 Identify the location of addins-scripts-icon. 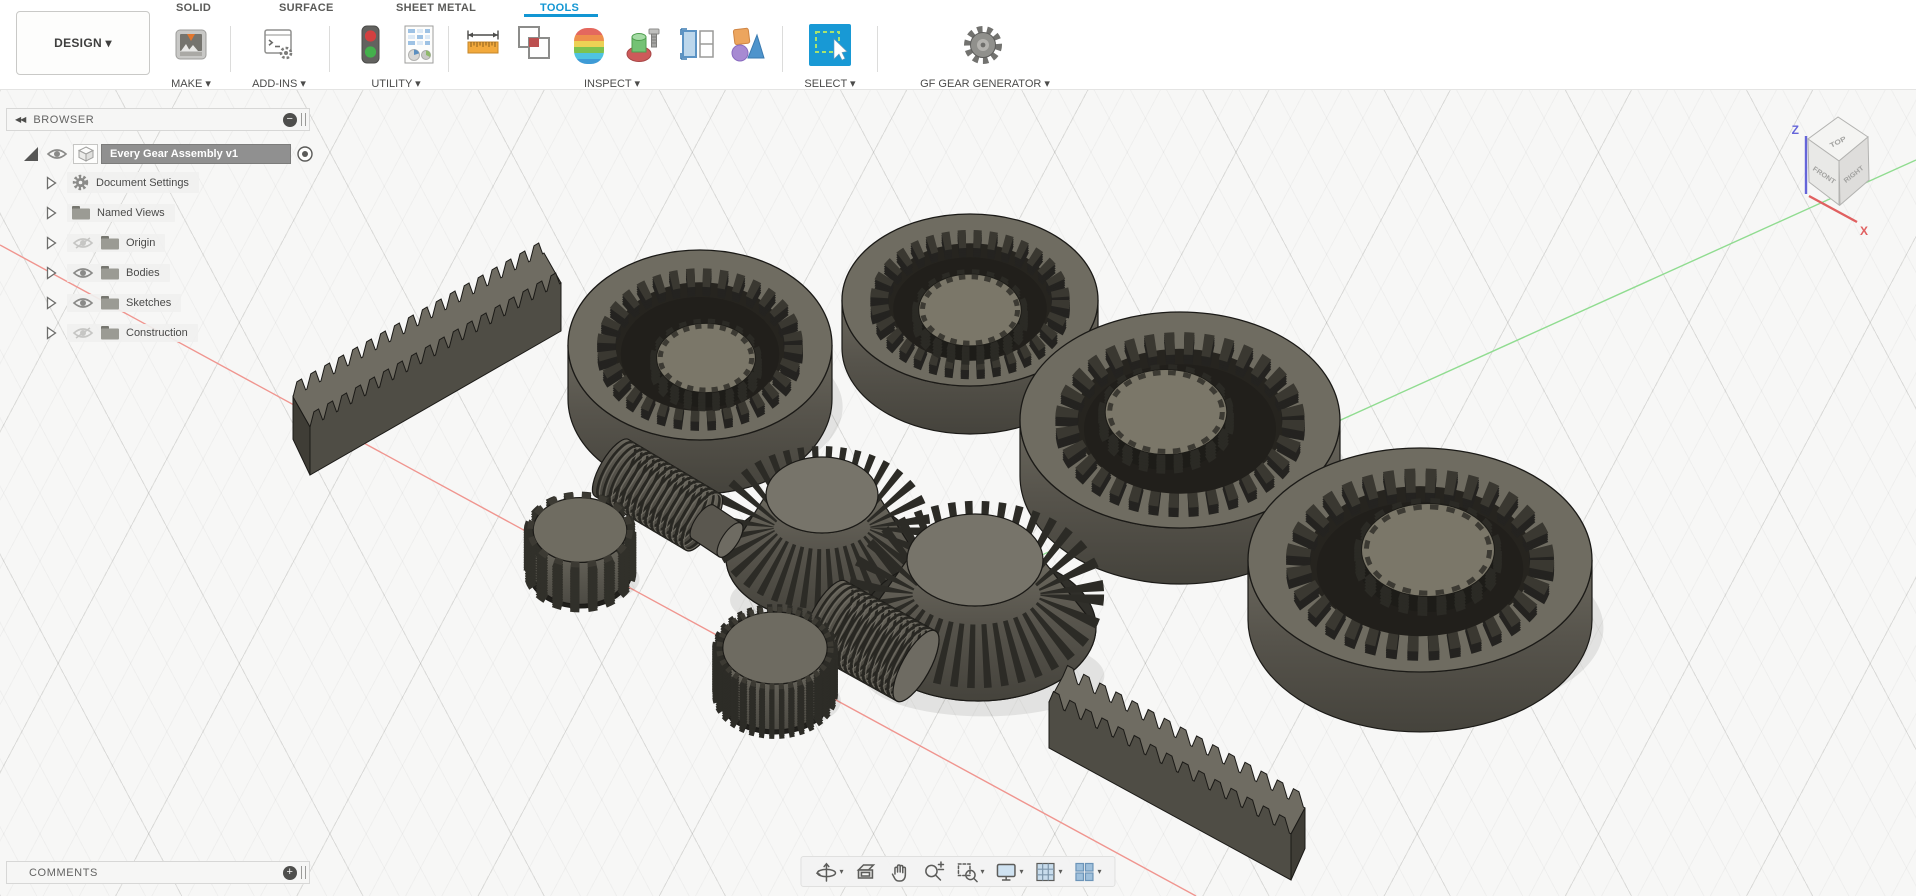
(278, 45).